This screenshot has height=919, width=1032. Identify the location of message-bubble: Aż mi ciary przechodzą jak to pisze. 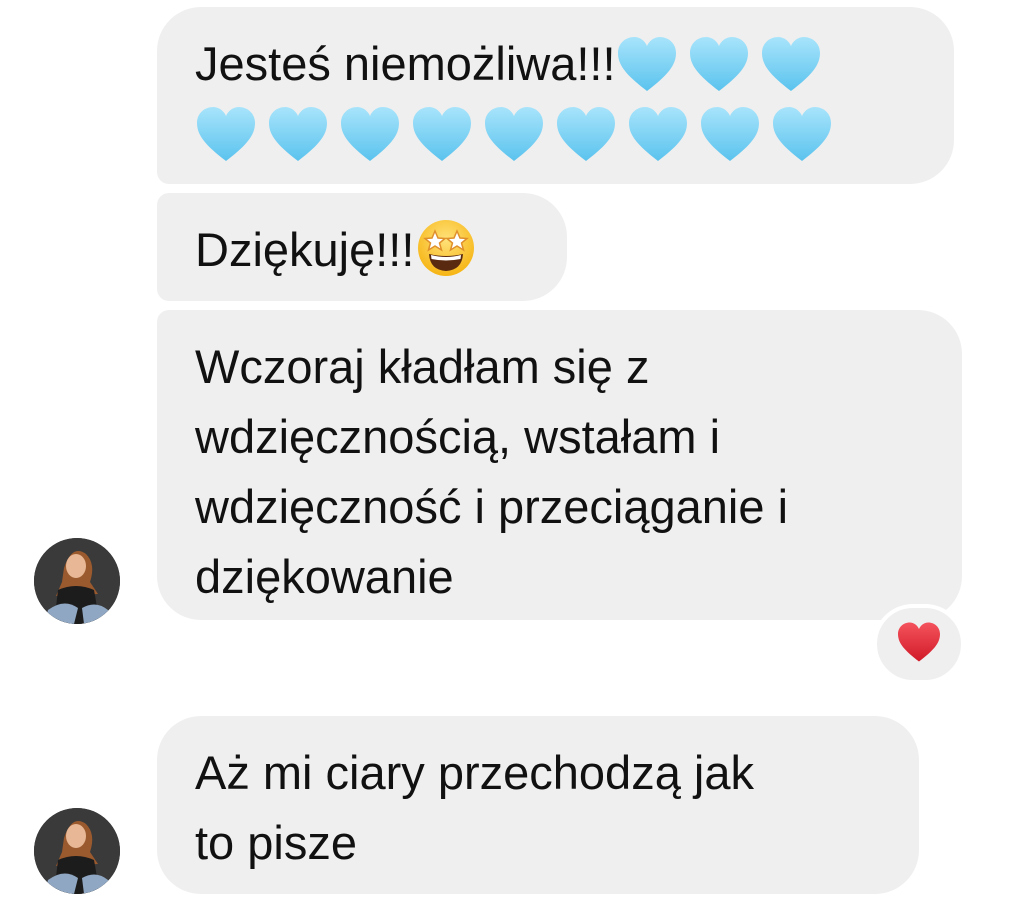
(538, 805).